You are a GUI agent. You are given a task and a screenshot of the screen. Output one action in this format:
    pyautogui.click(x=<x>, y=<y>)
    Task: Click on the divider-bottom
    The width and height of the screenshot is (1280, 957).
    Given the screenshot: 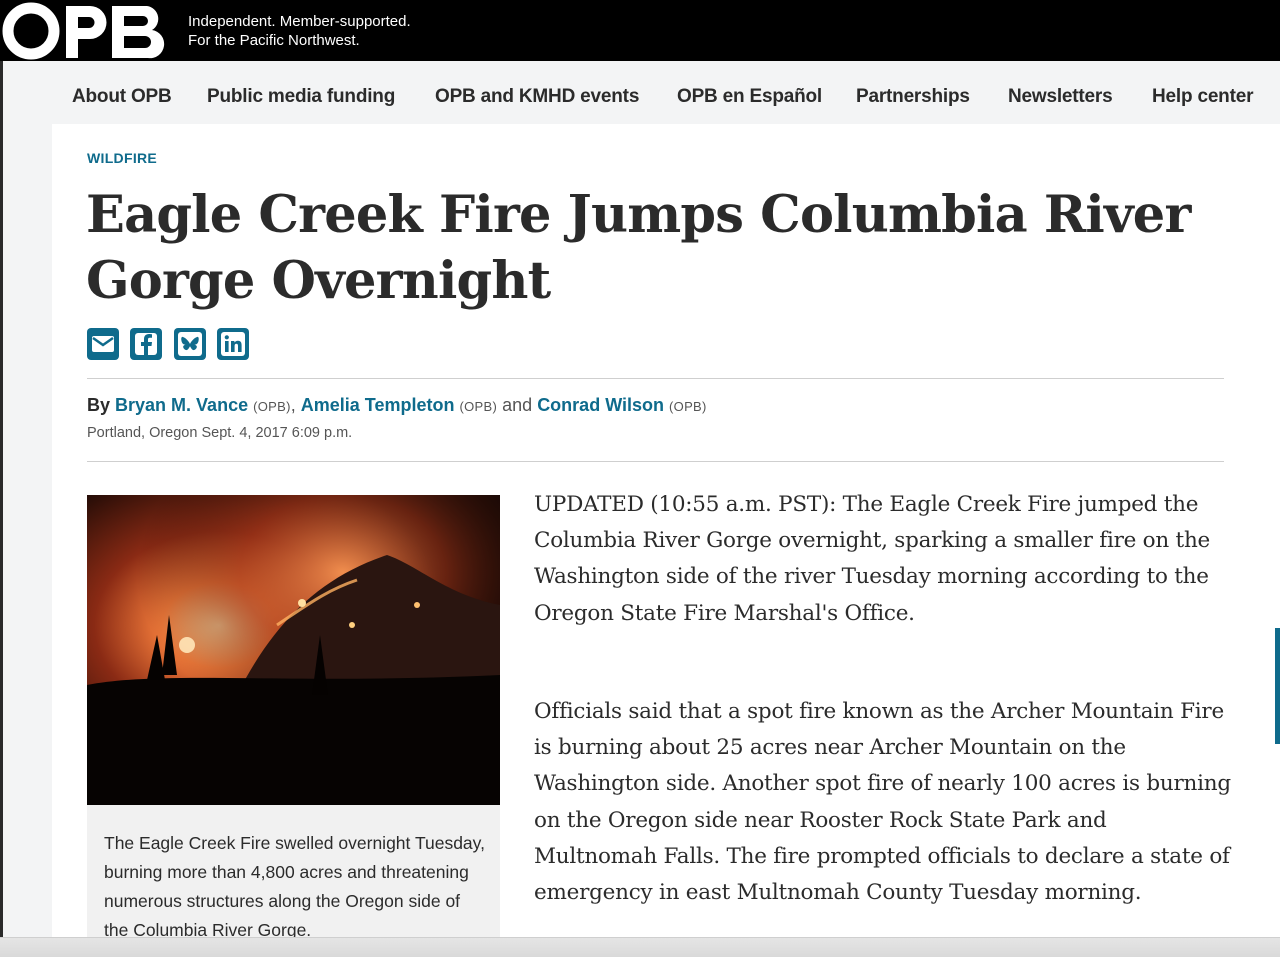 What is the action you would take?
    pyautogui.click(x=655, y=461)
    